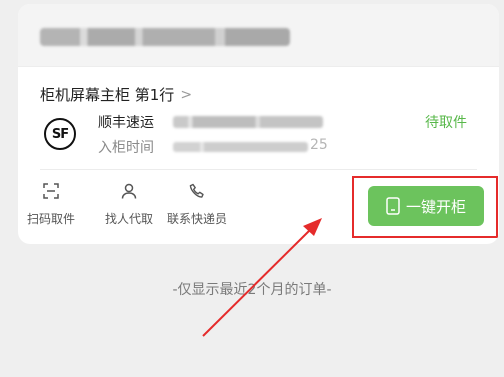  What do you see at coordinates (51, 204) in the screenshot?
I see `scan-pickup-button: 扫码取件` at bounding box center [51, 204].